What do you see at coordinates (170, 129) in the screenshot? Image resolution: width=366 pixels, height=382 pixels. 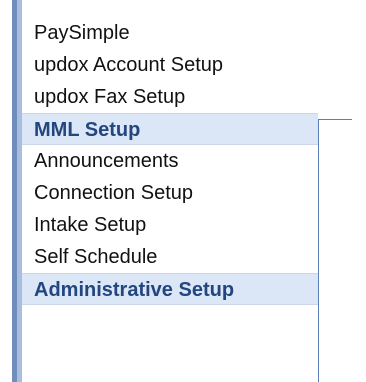 I see `menu-section-mml-setup: MML Setup` at bounding box center [170, 129].